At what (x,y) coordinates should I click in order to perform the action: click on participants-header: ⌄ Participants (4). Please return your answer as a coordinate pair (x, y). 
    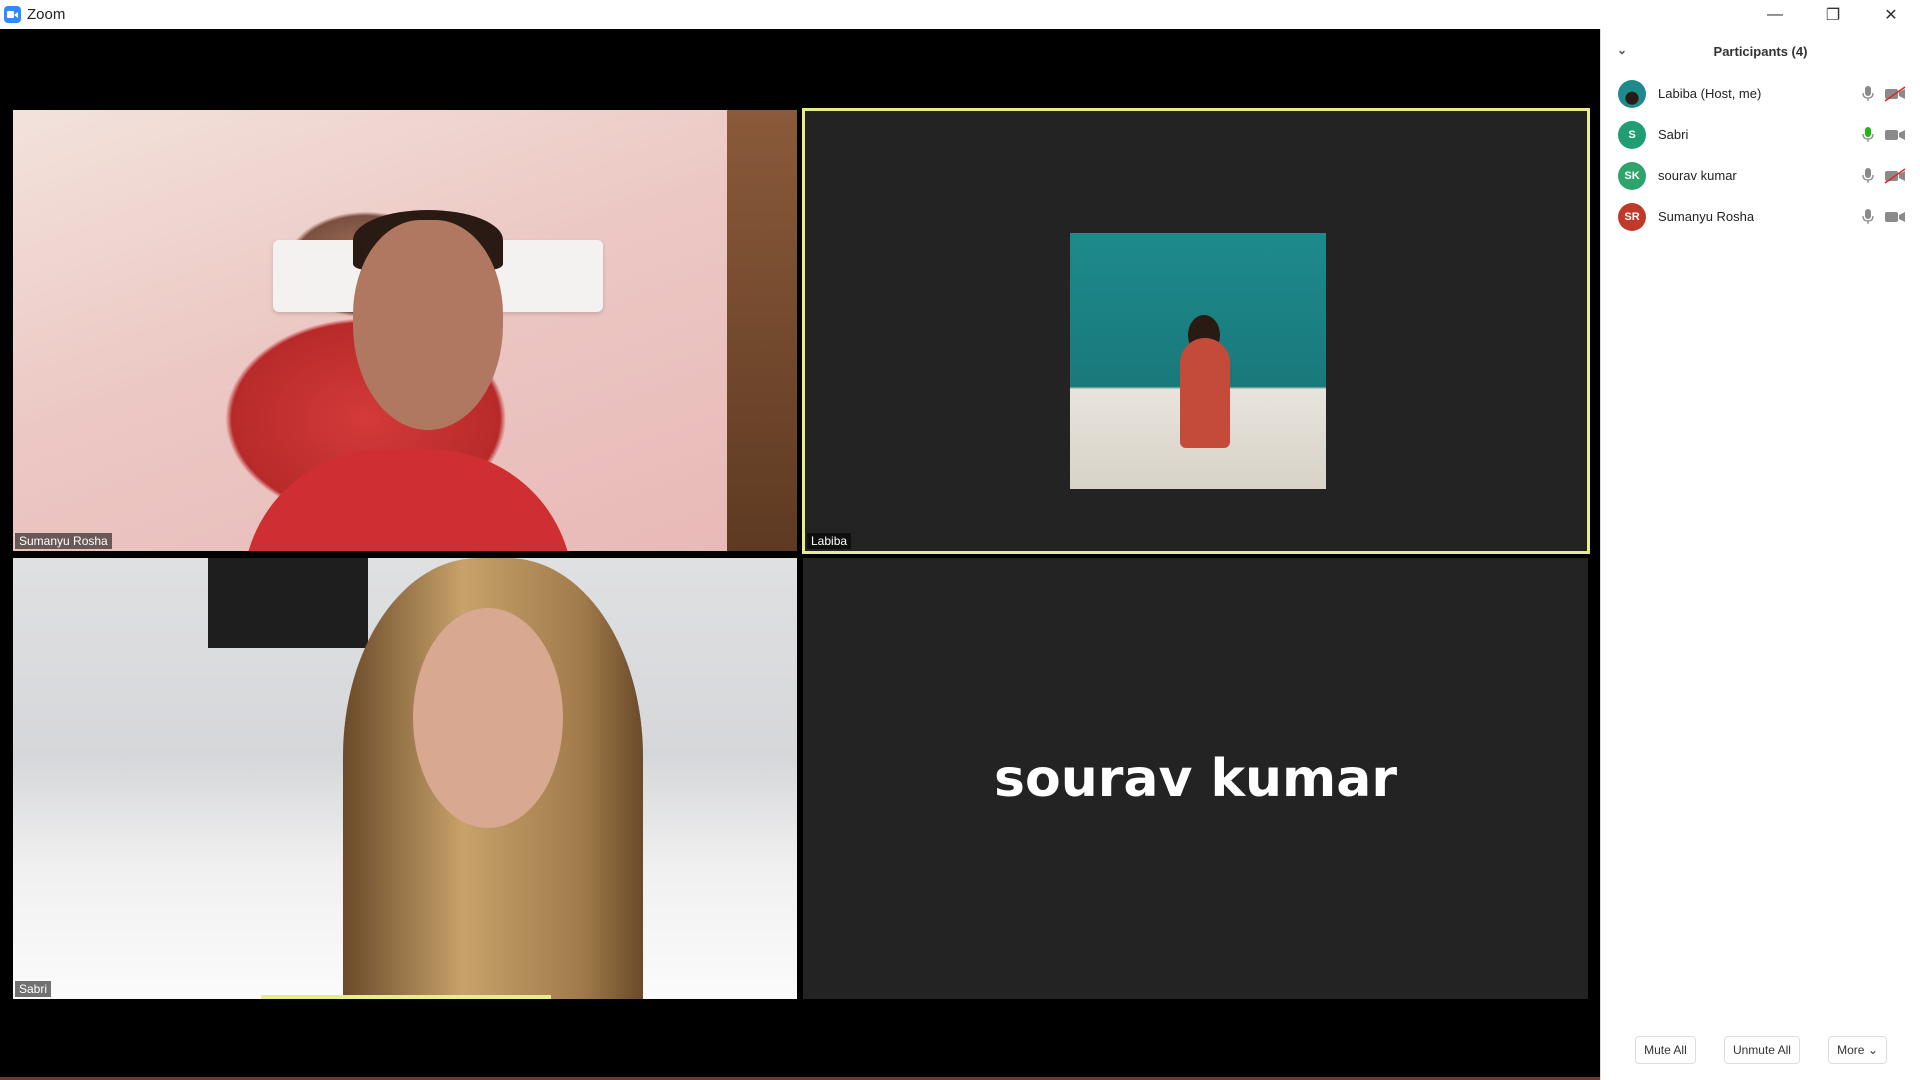
    Looking at the image, I should click on (1760, 51).